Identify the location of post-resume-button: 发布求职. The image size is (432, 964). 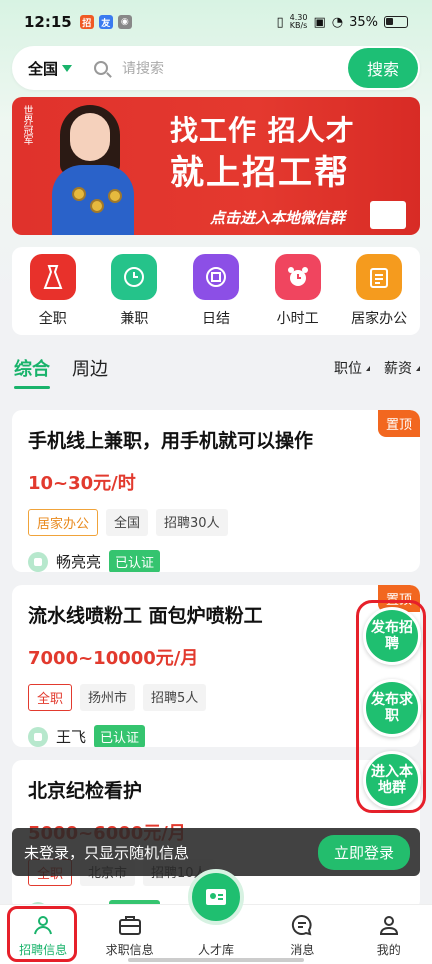
(392, 708).